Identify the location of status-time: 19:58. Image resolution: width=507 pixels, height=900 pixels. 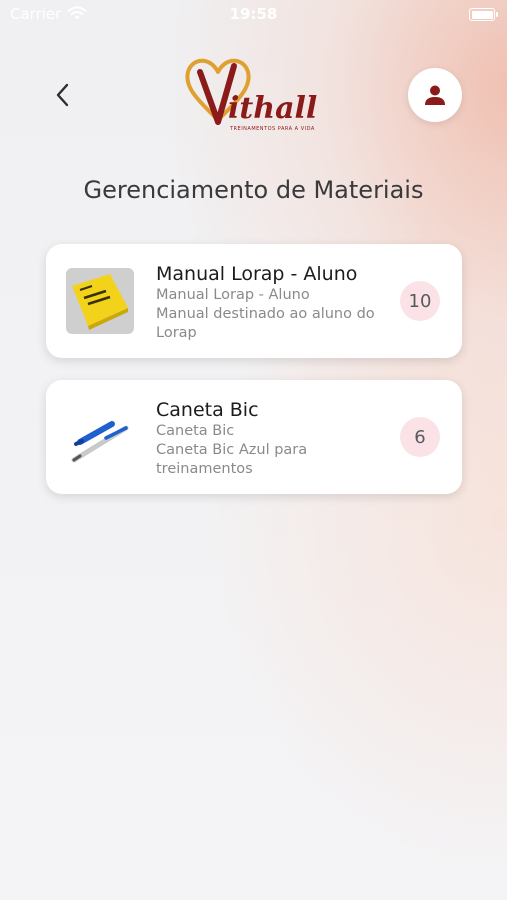
(253, 14).